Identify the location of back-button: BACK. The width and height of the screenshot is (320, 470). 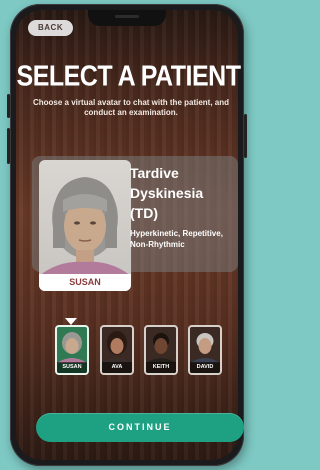
(51, 28).